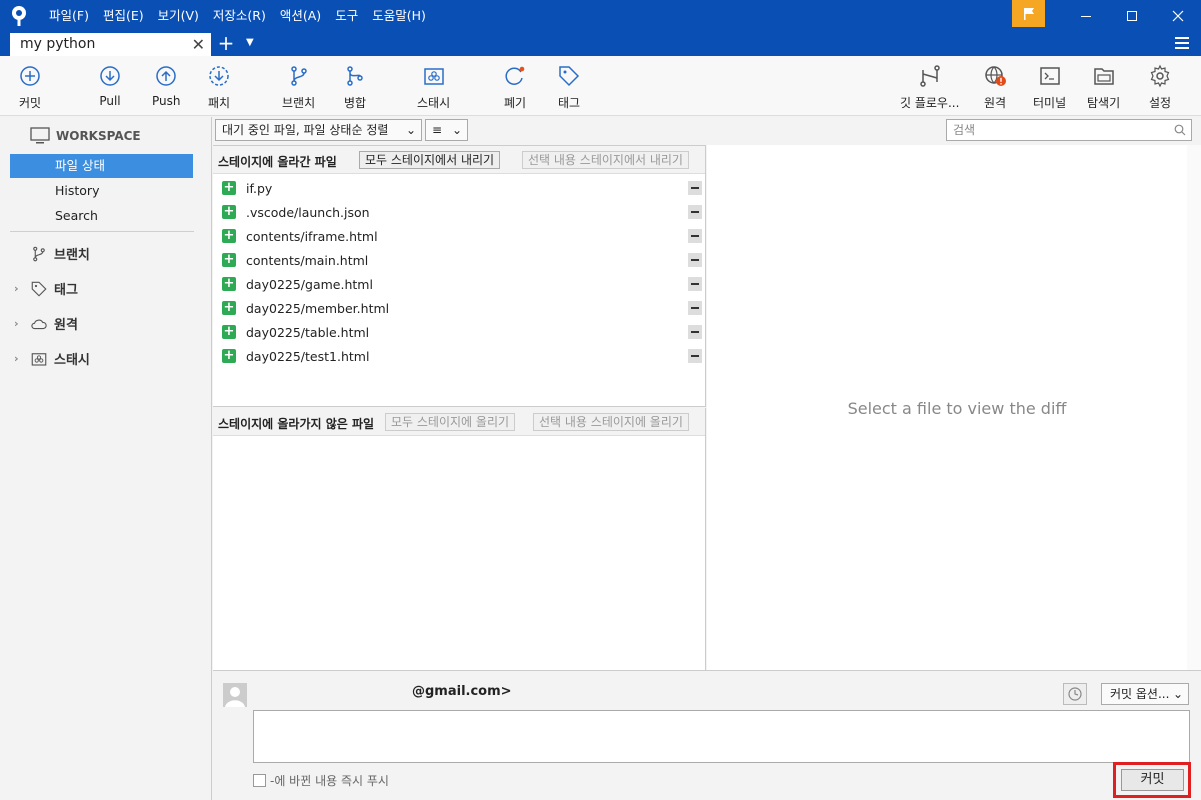 The height and width of the screenshot is (800, 1201). I want to click on merge-toolbar-button: 병합, so click(355, 87).